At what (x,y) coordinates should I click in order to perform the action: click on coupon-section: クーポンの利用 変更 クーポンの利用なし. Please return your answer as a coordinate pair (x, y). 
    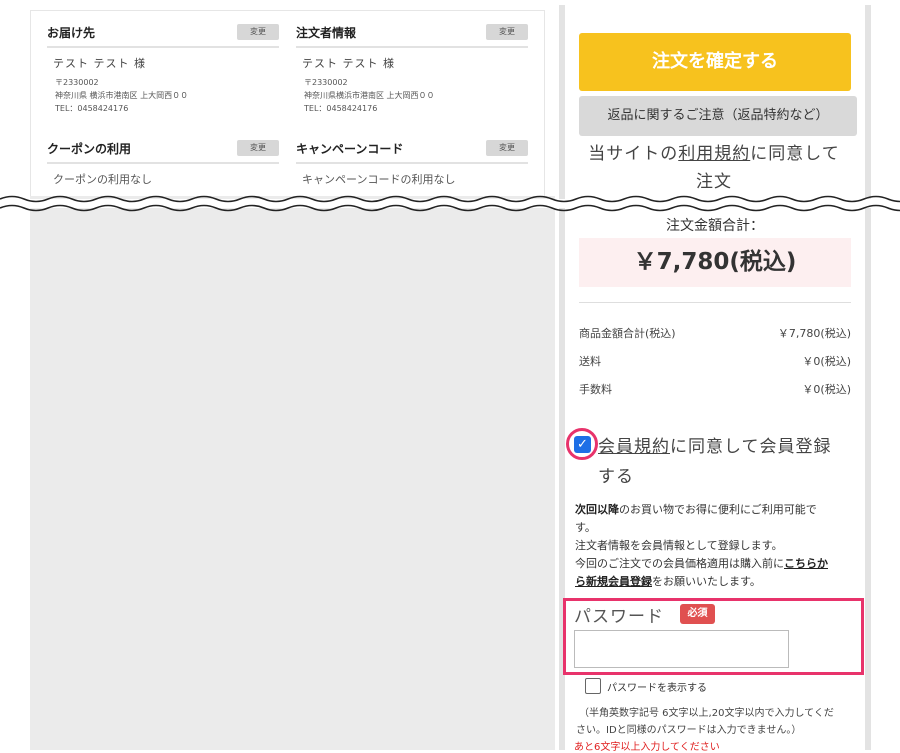
    Looking at the image, I should click on (163, 162).